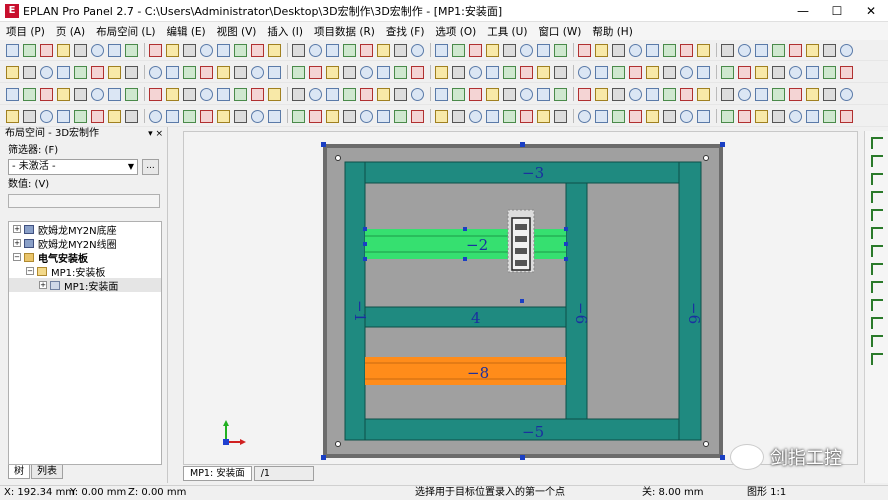  Describe the element at coordinates (85, 285) in the screenshot. I see `tree-item: + MP1:安装面` at that location.